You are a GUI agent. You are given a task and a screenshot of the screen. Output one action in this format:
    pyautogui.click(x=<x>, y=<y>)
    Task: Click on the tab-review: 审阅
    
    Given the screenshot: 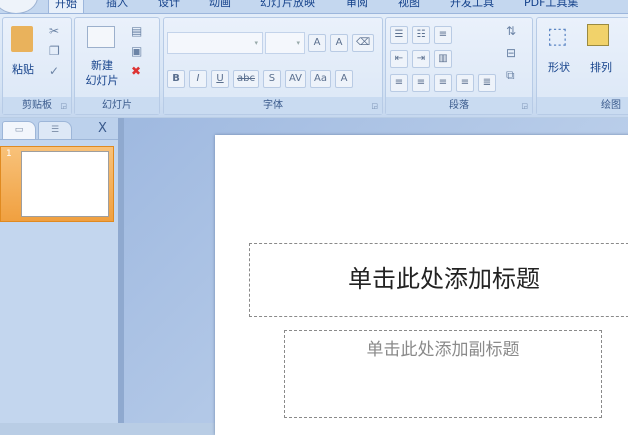 What is the action you would take?
    pyautogui.click(x=357, y=6)
    